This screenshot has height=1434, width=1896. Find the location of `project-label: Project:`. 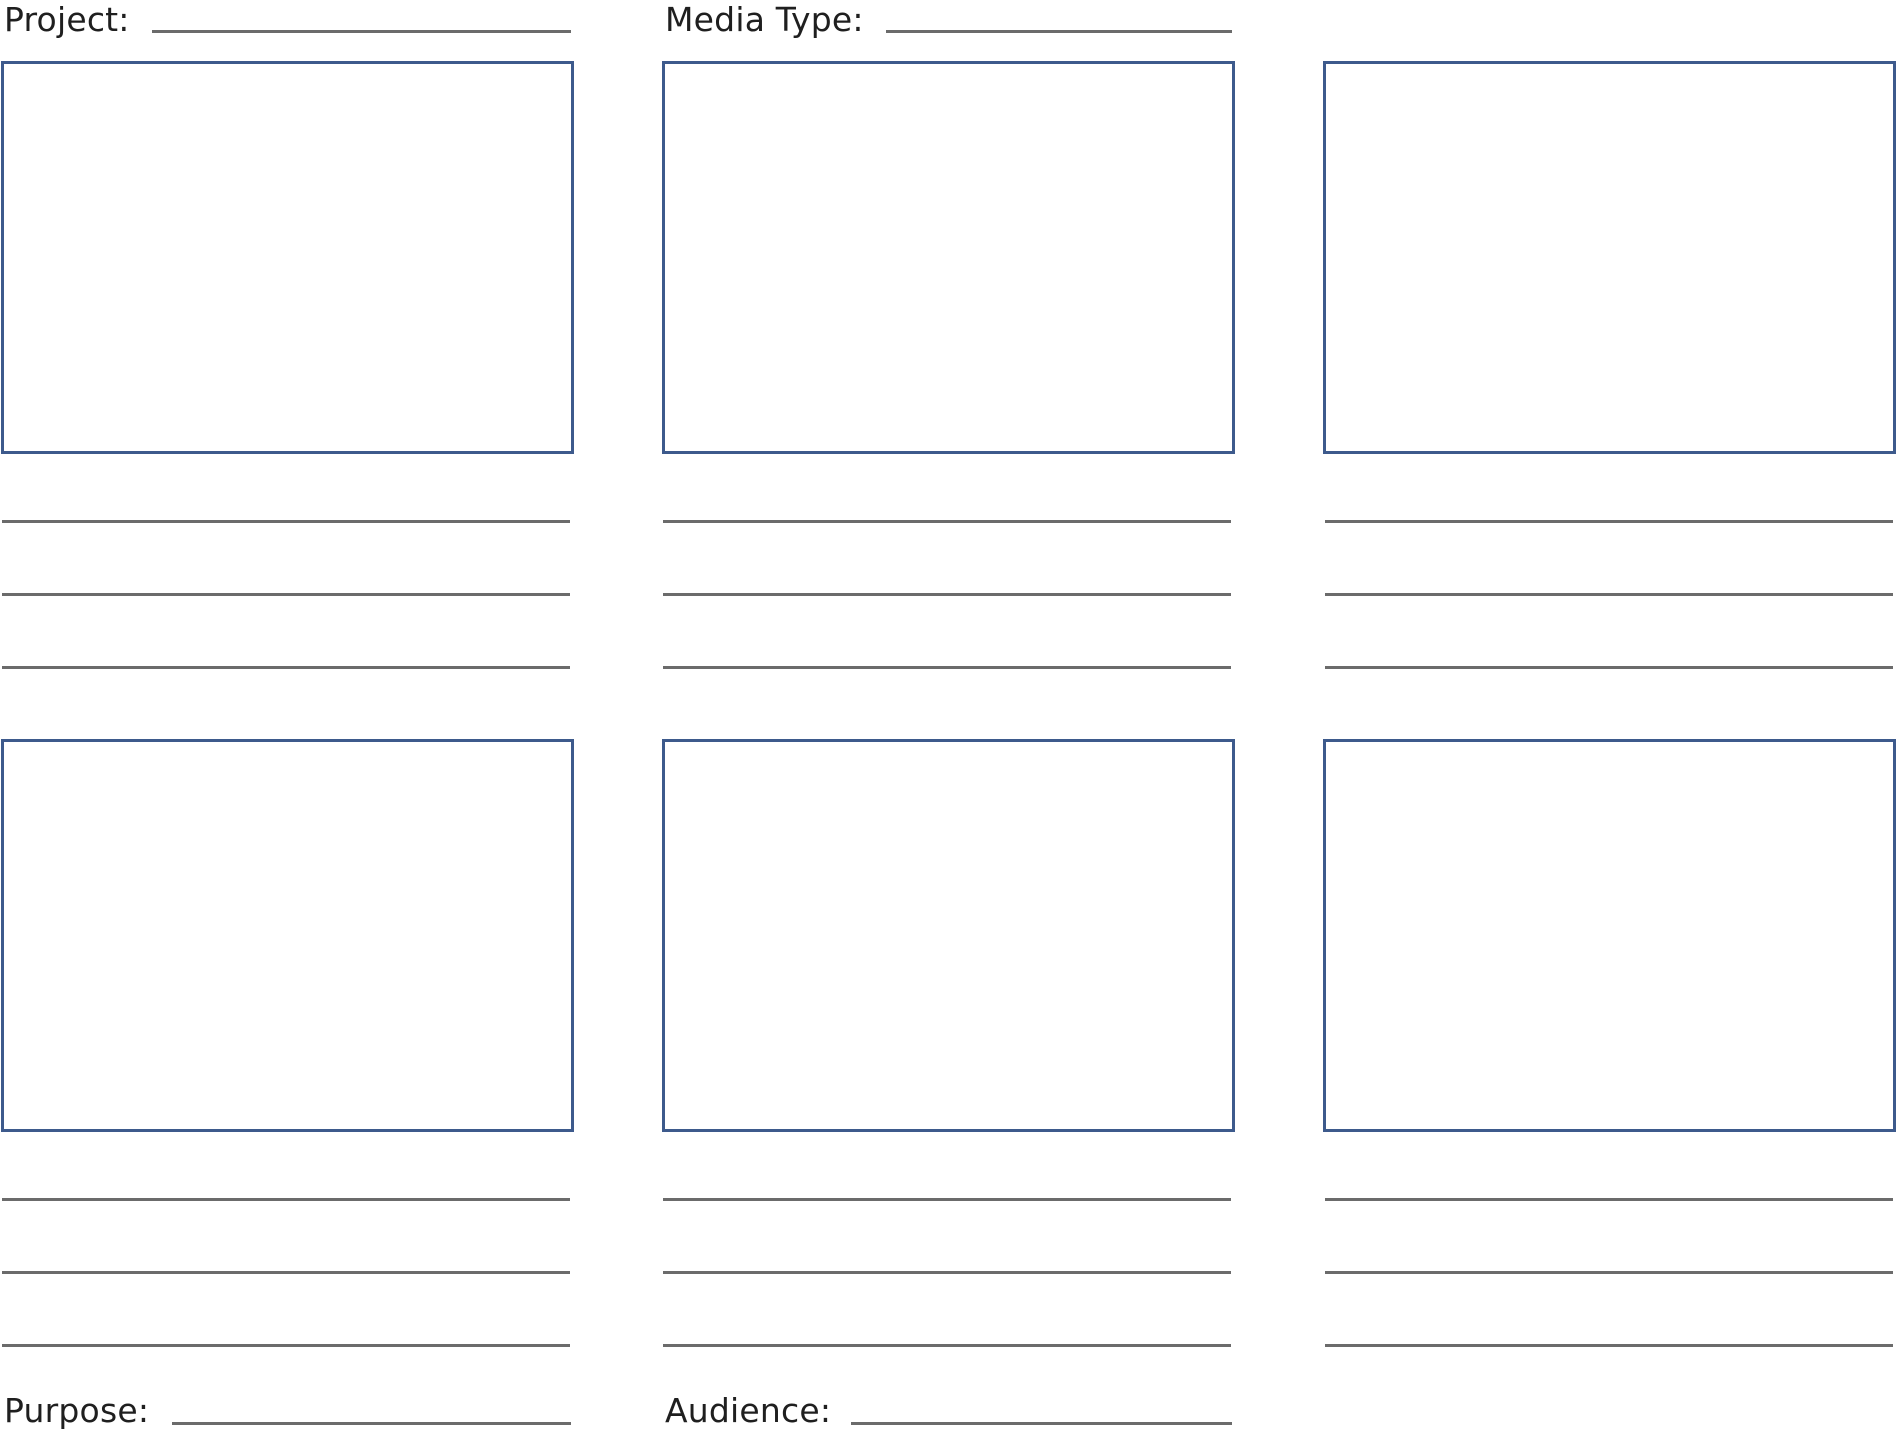

project-label: Project: is located at coordinates (67, 19).